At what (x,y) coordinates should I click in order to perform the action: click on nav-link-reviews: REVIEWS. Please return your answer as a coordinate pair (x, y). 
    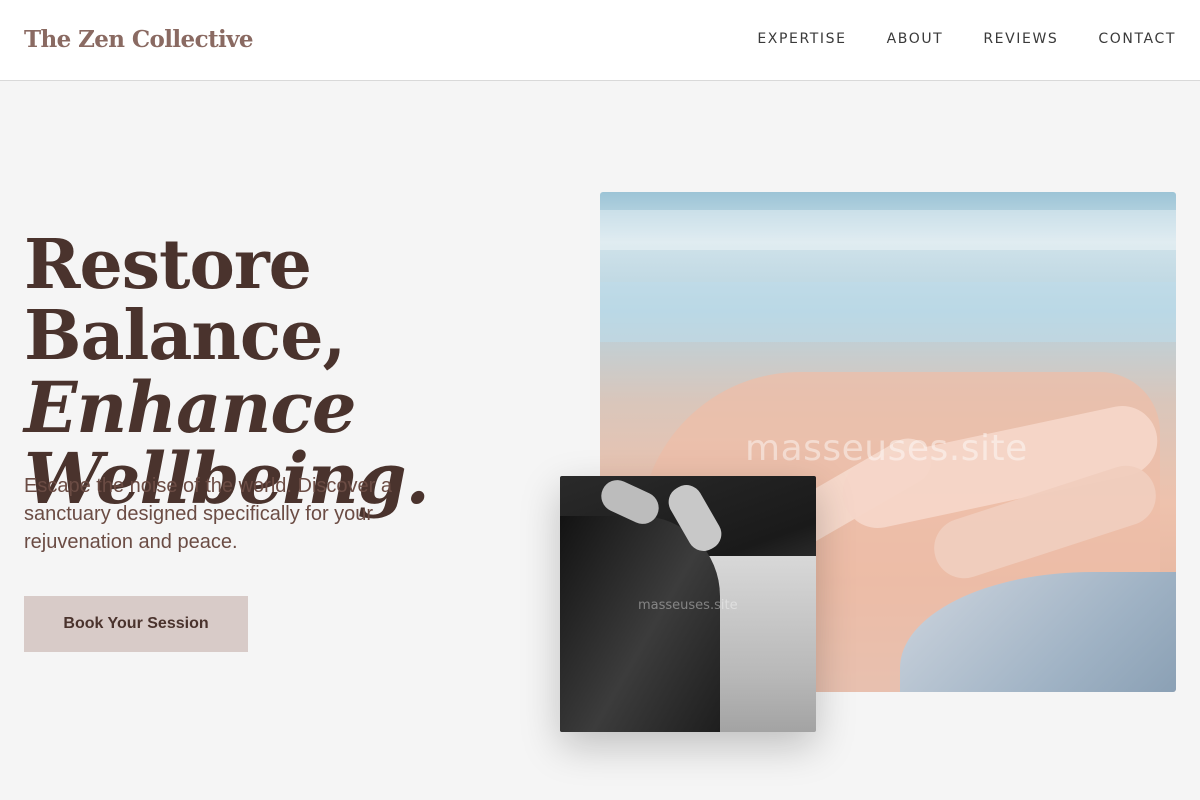
    Looking at the image, I should click on (1020, 39).